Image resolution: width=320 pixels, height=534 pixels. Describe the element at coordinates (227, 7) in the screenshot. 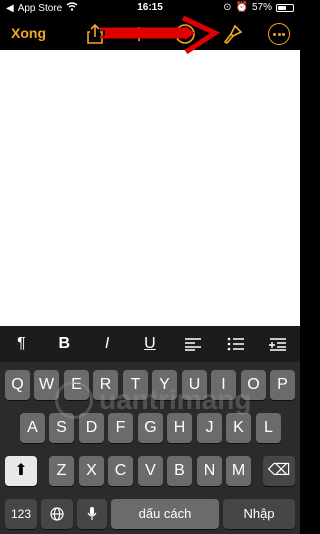

I see `lock-rotation-icon: ⊙` at that location.